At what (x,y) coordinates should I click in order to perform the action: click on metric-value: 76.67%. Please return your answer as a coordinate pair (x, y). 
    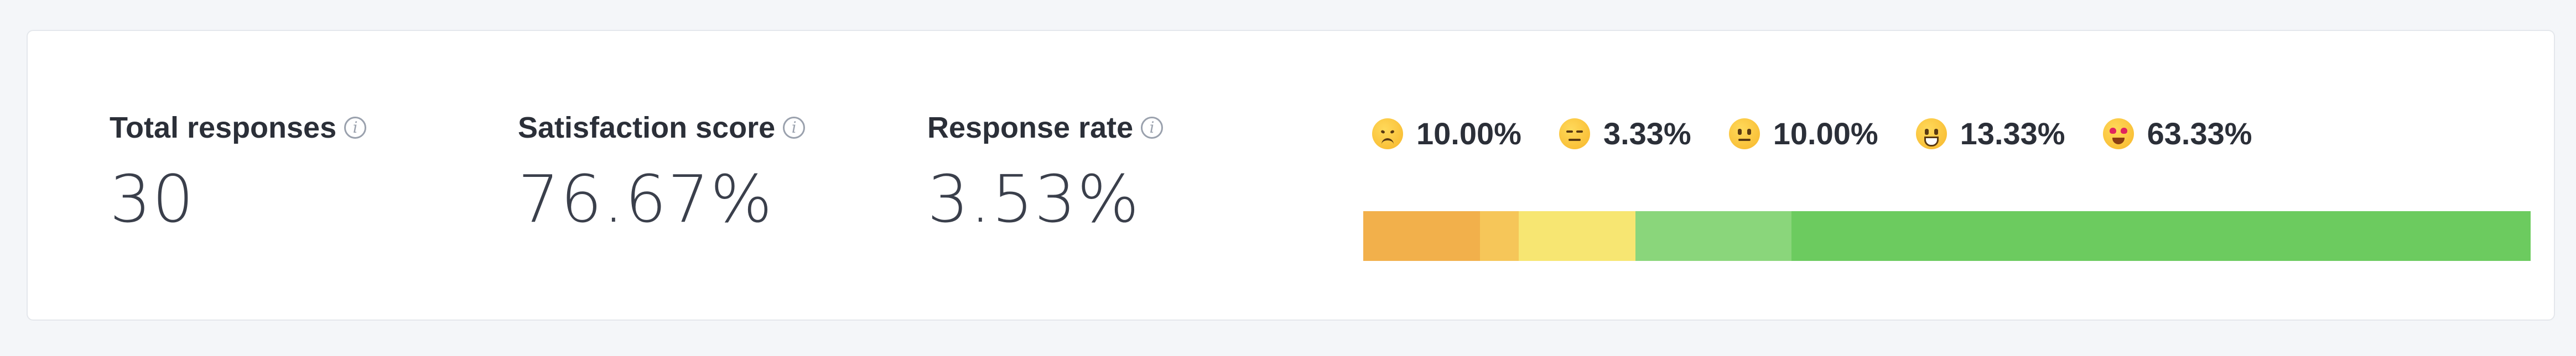
    Looking at the image, I should click on (645, 199).